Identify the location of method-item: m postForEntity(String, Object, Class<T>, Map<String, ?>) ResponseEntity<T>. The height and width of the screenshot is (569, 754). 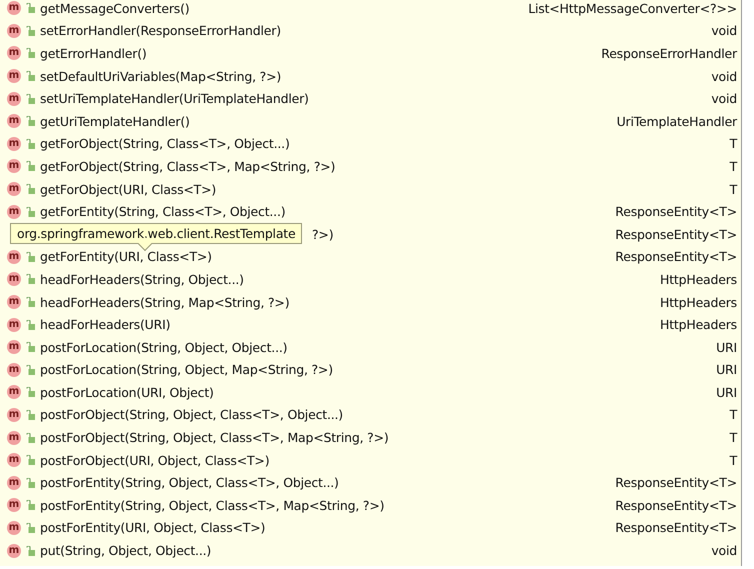
(370, 505).